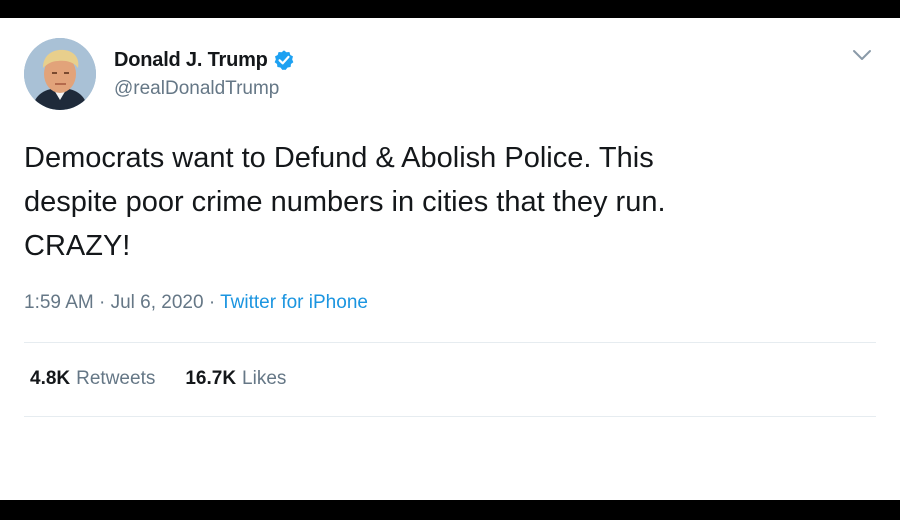 This screenshot has height=520, width=900. Describe the element at coordinates (294, 302) in the screenshot. I see `tweet-source: Twitter for iPhone` at that location.